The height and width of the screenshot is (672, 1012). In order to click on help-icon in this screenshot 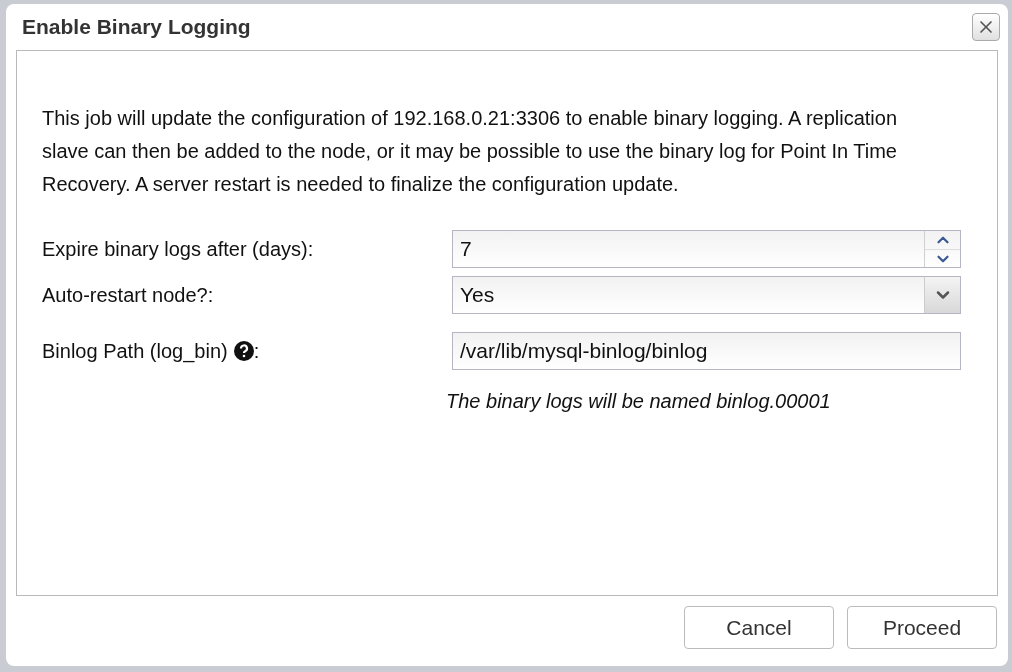, I will do `click(243, 351)`.